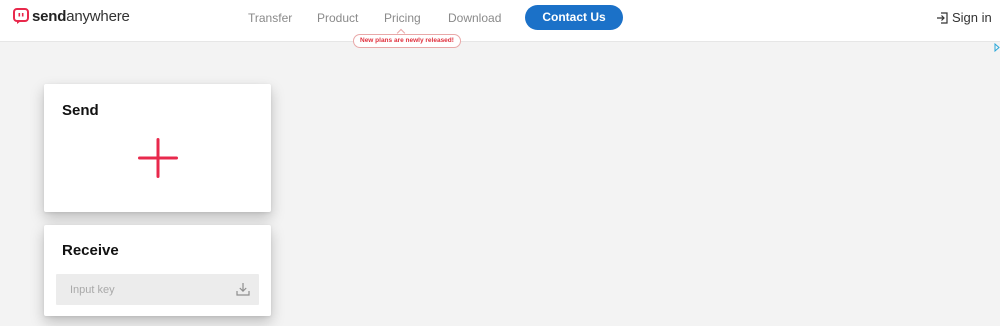 The image size is (1000, 326). What do you see at coordinates (270, 18) in the screenshot?
I see `nav-transfer-link: Transfer` at bounding box center [270, 18].